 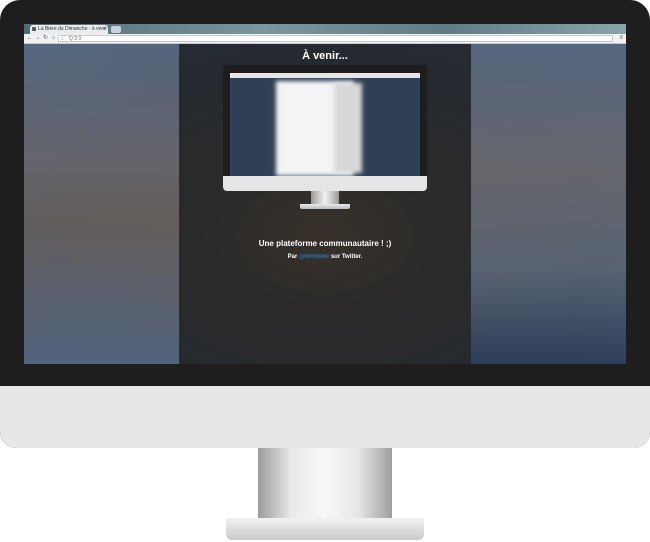 What do you see at coordinates (325, 183) in the screenshot?
I see `preview-monitor-chin` at bounding box center [325, 183].